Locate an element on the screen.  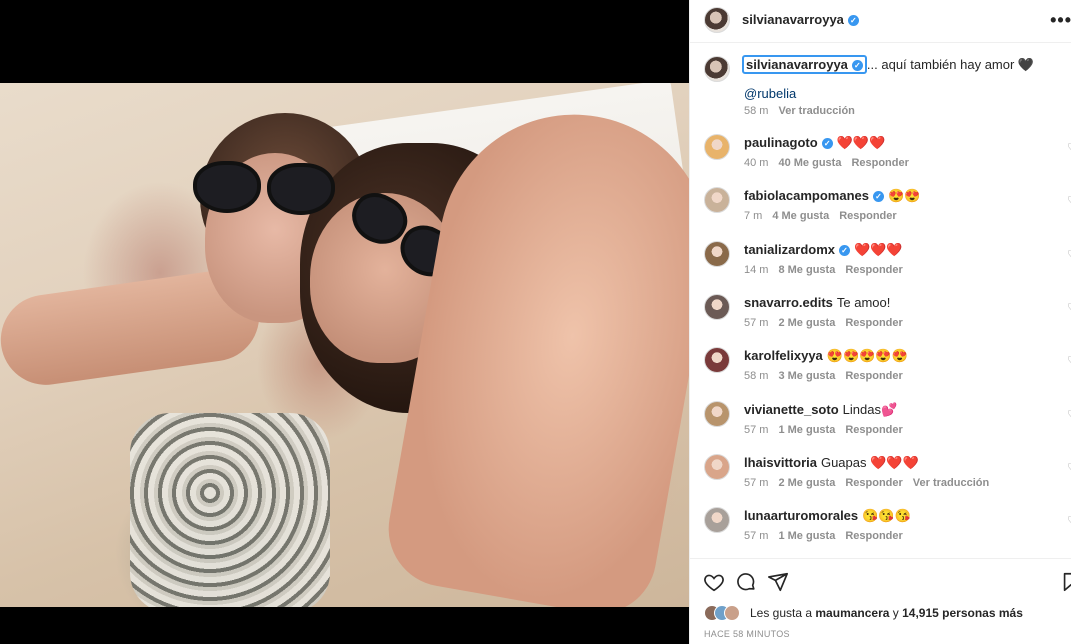
comment: lunaarturomorales 😘😘😘 is located at coordinates (827, 516).